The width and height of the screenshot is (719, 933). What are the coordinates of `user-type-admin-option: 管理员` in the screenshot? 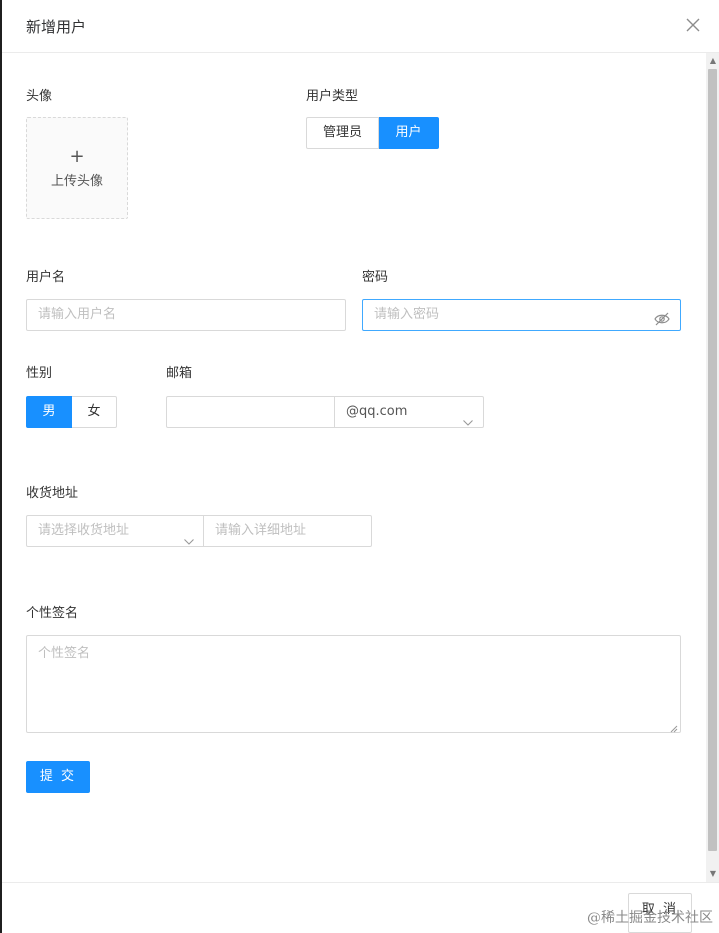 It's located at (342, 133).